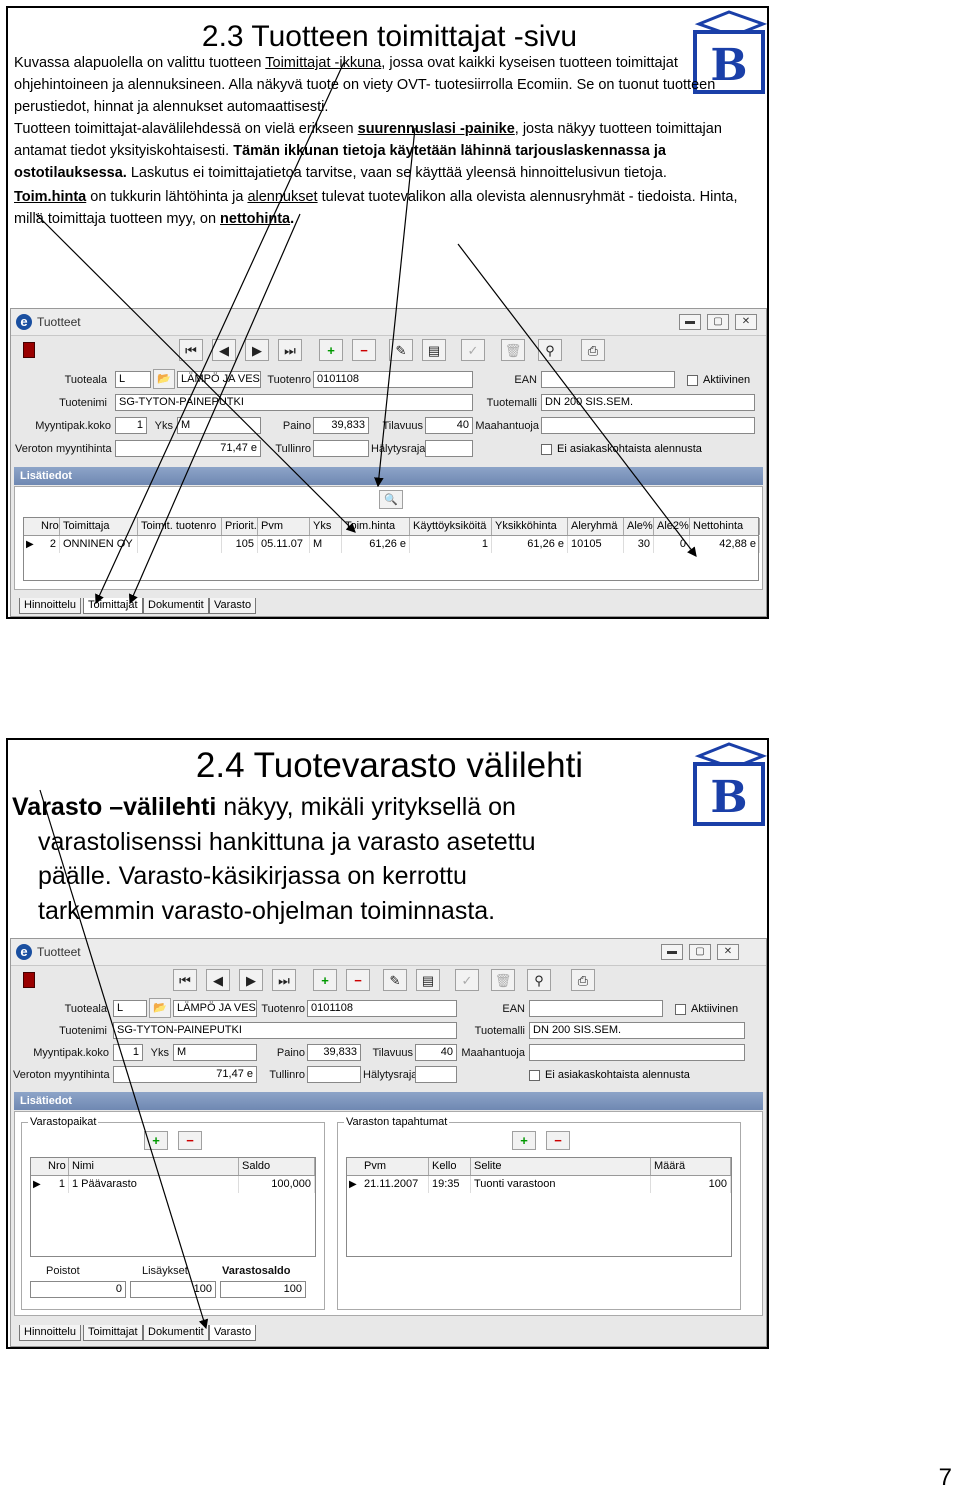 The image size is (960, 1500). I want to click on col-header: Nro, so click(57, 1166).